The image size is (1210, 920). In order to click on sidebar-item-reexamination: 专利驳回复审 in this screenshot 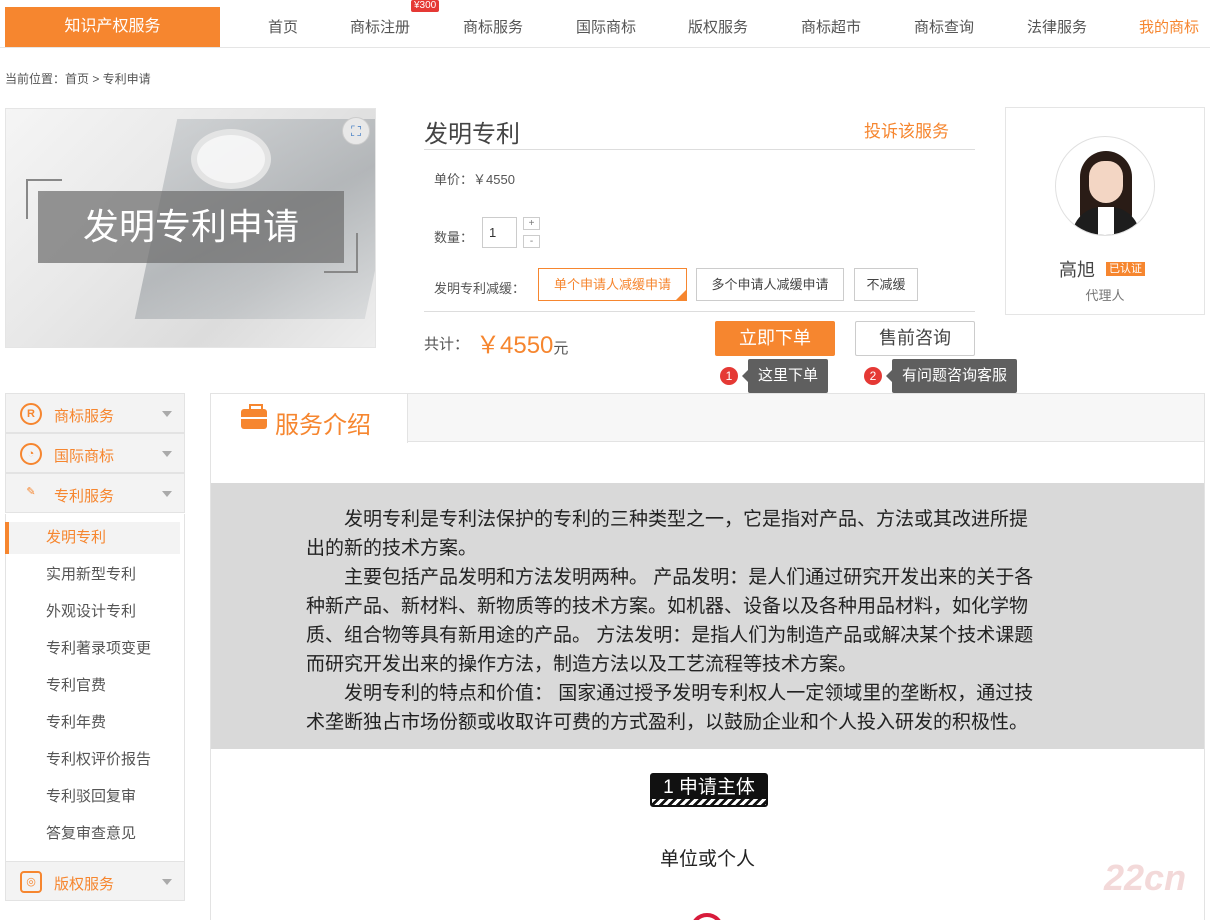, I will do `click(92, 797)`.